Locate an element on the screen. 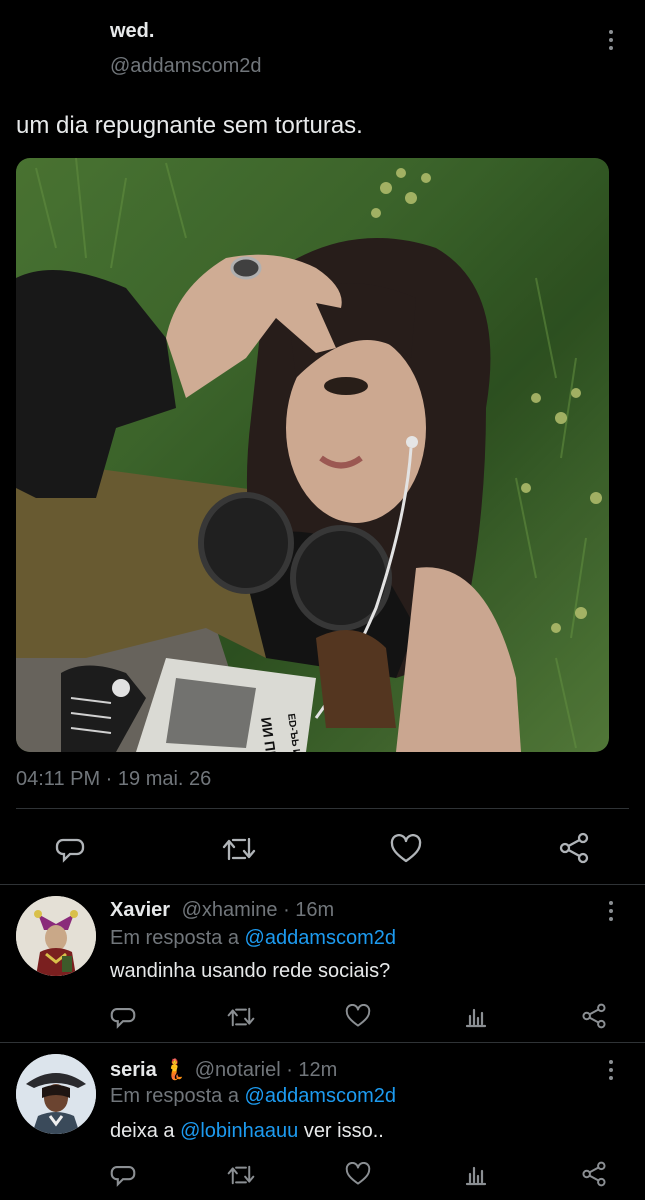 The height and width of the screenshot is (1200, 645). reply-time: · 12m is located at coordinates (312, 1070).